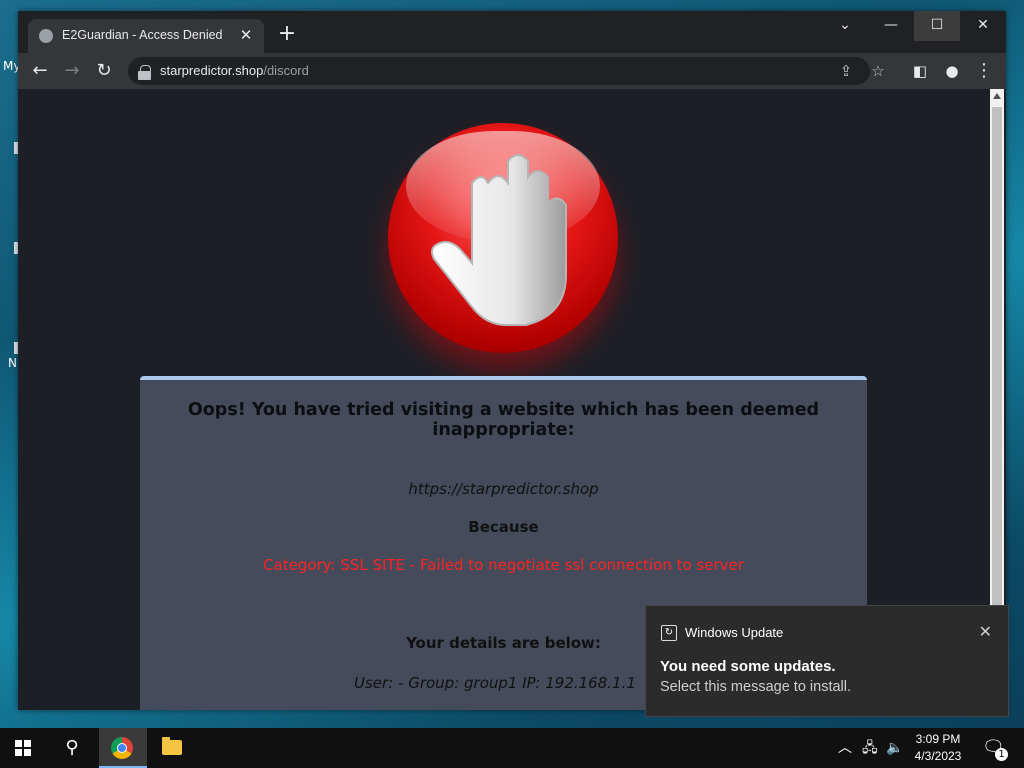  I want to click on menu-kebab-icon: ⋮, so click(984, 71).